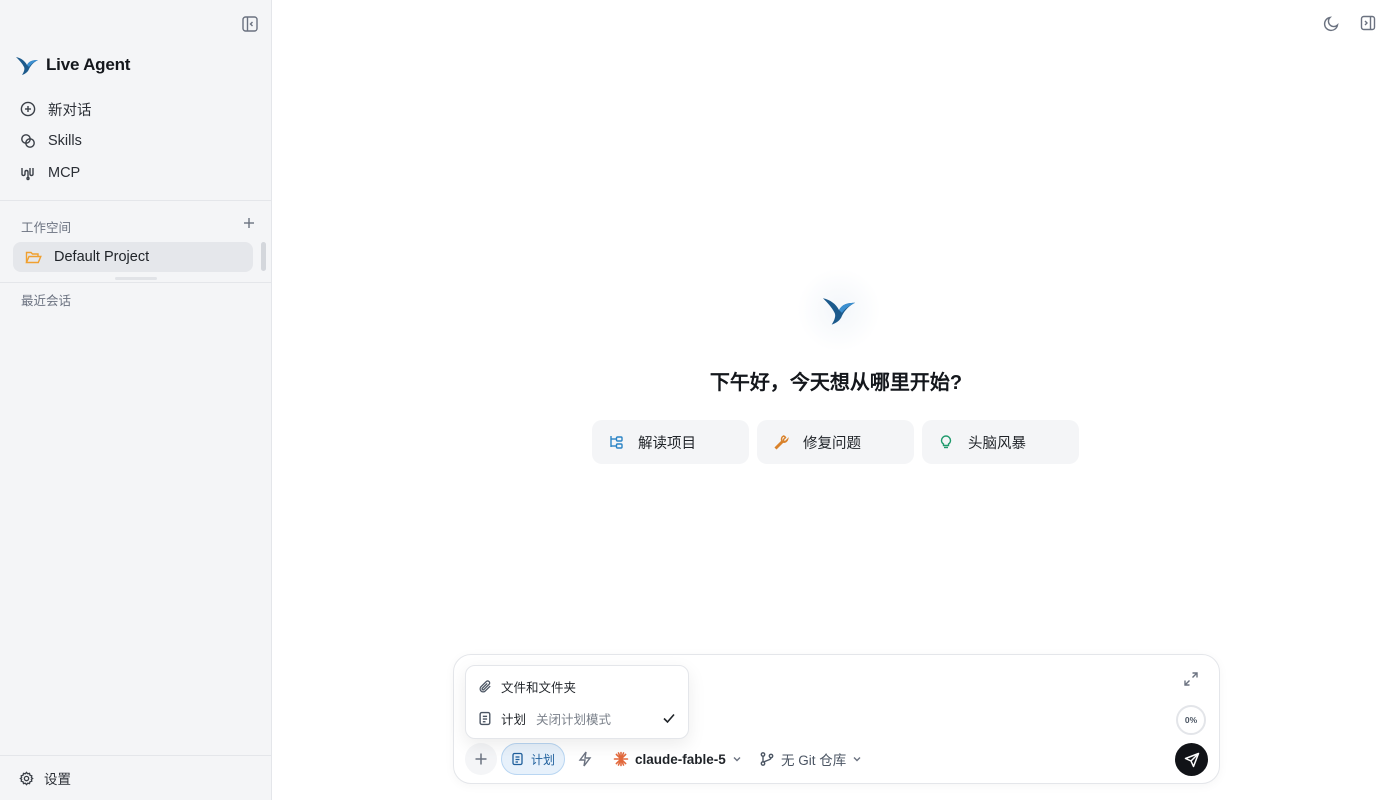 The image size is (1400, 800). I want to click on mcp-icon, so click(28, 173).